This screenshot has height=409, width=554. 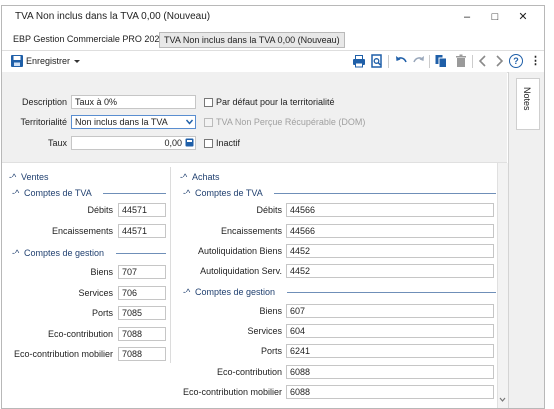 I want to click on achats-collapse-toggle: -^, so click(x=183, y=177).